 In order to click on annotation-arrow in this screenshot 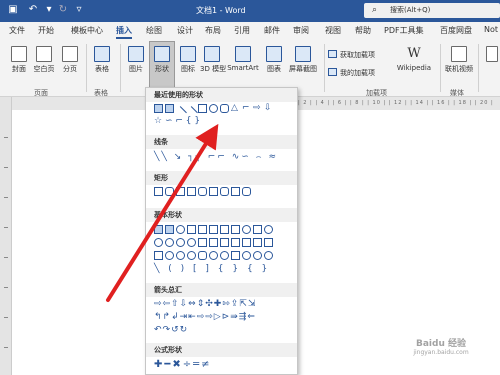, I will do `click(162, 212)`.